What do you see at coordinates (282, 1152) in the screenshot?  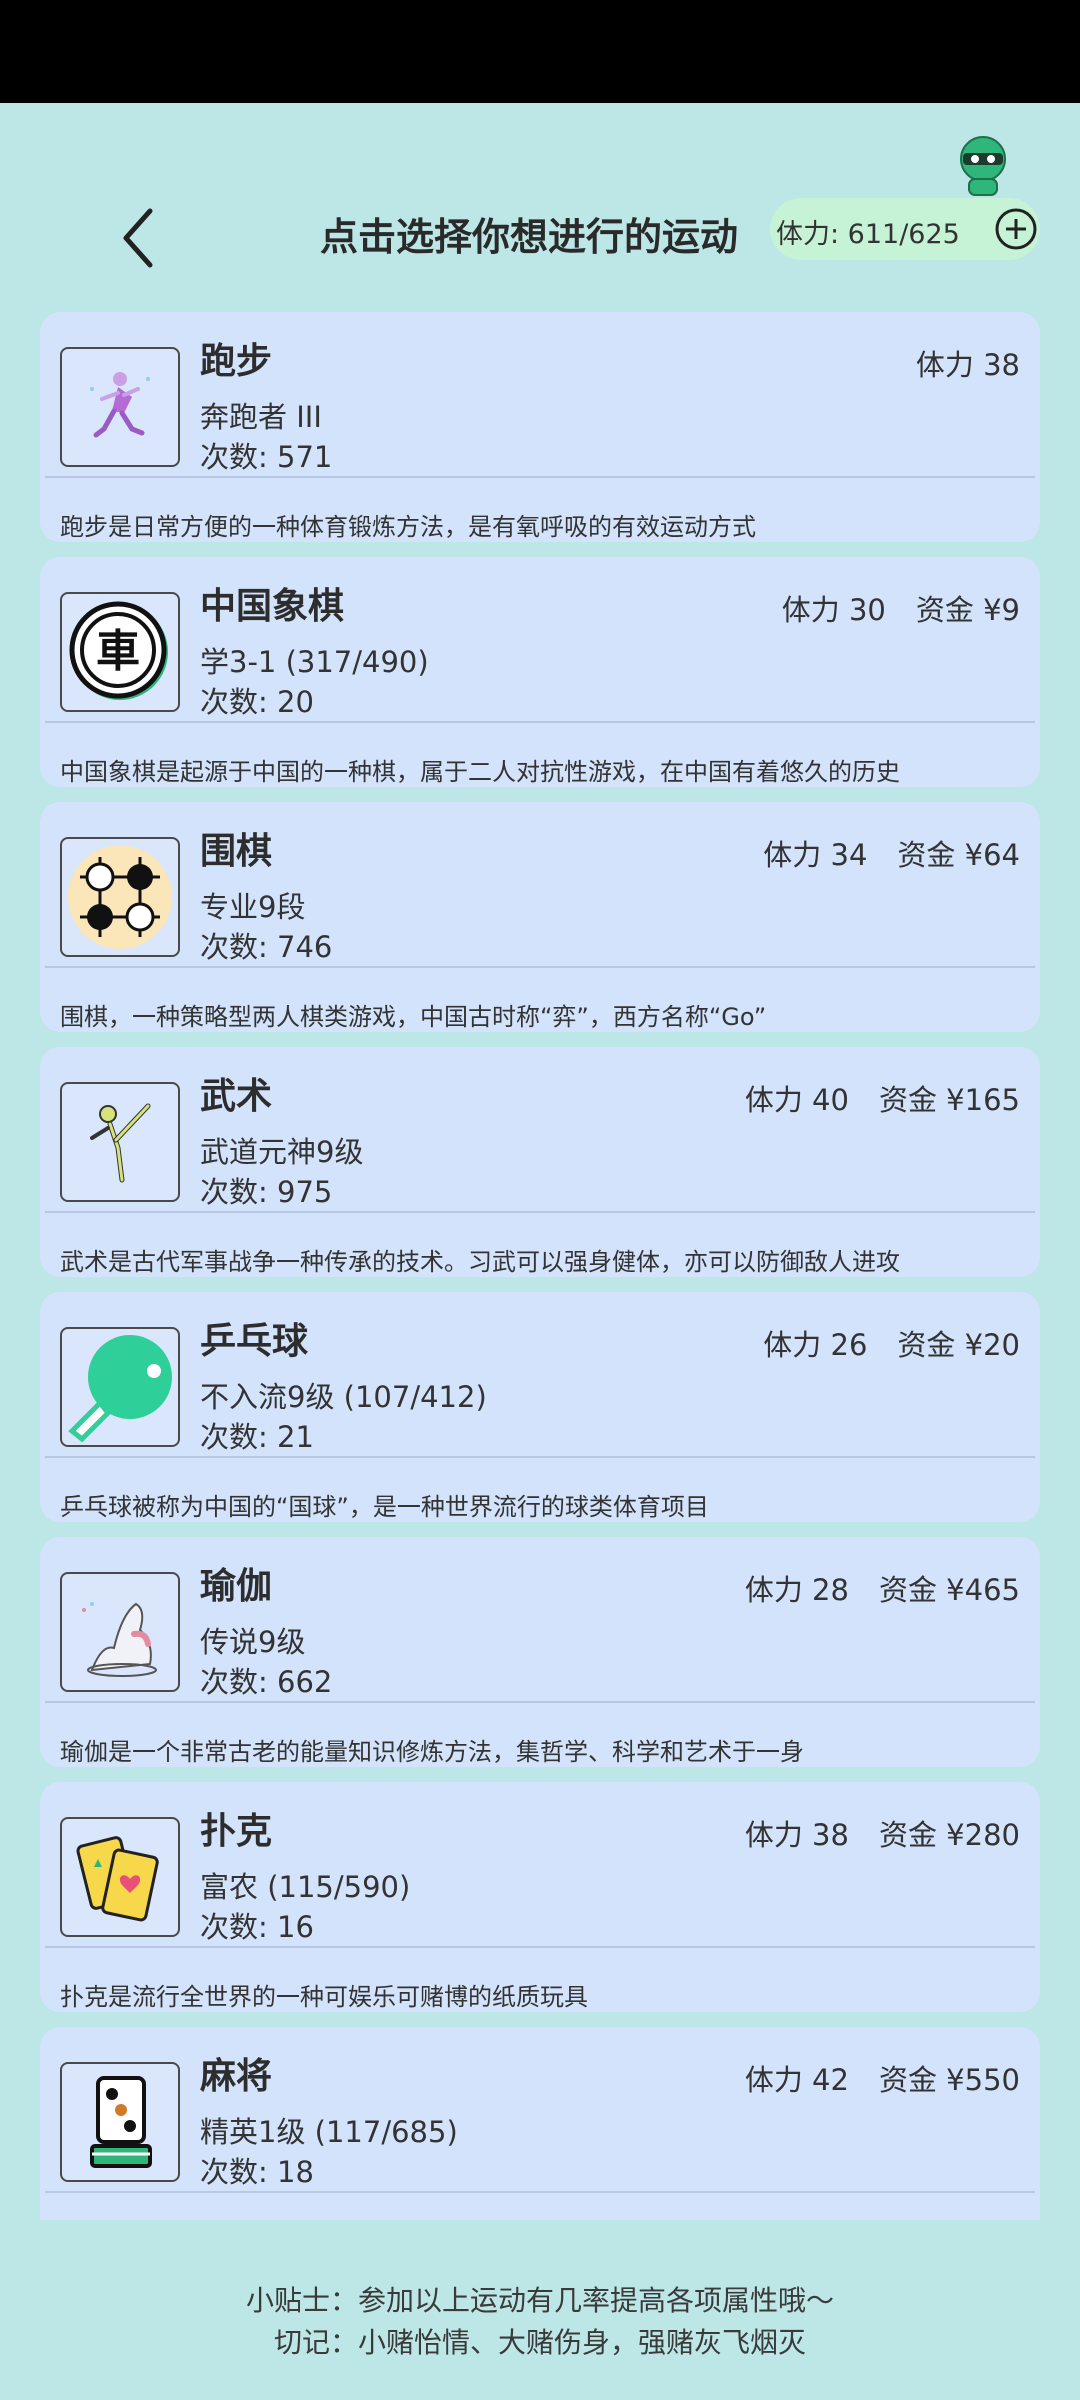 I see `activity-rank: 武道元神9级` at bounding box center [282, 1152].